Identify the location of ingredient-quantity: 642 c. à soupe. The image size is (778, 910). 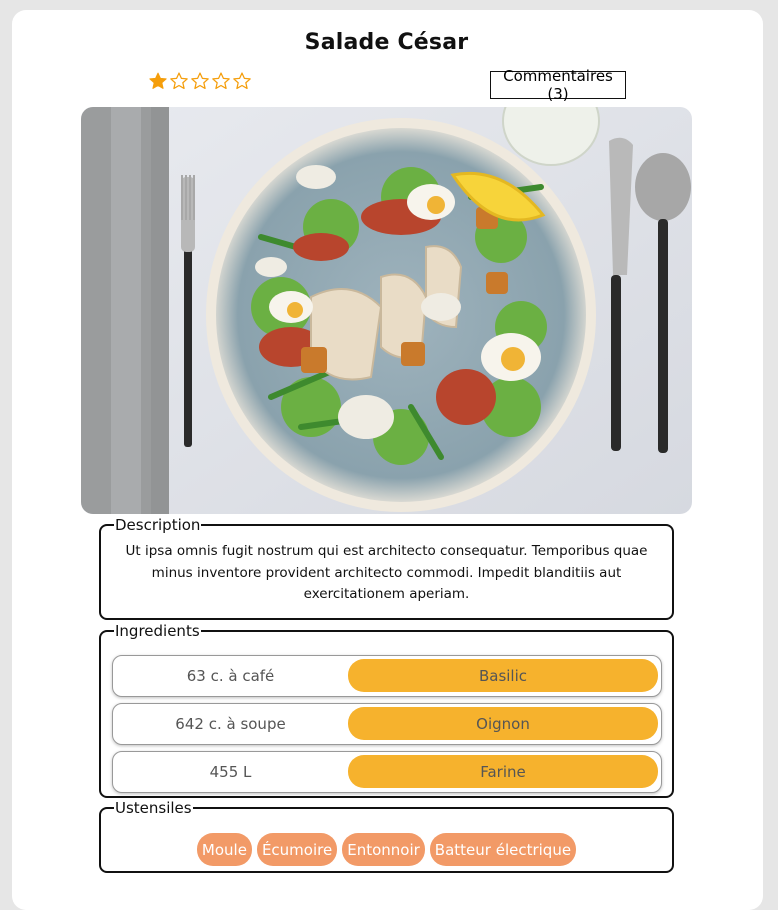
(230, 723).